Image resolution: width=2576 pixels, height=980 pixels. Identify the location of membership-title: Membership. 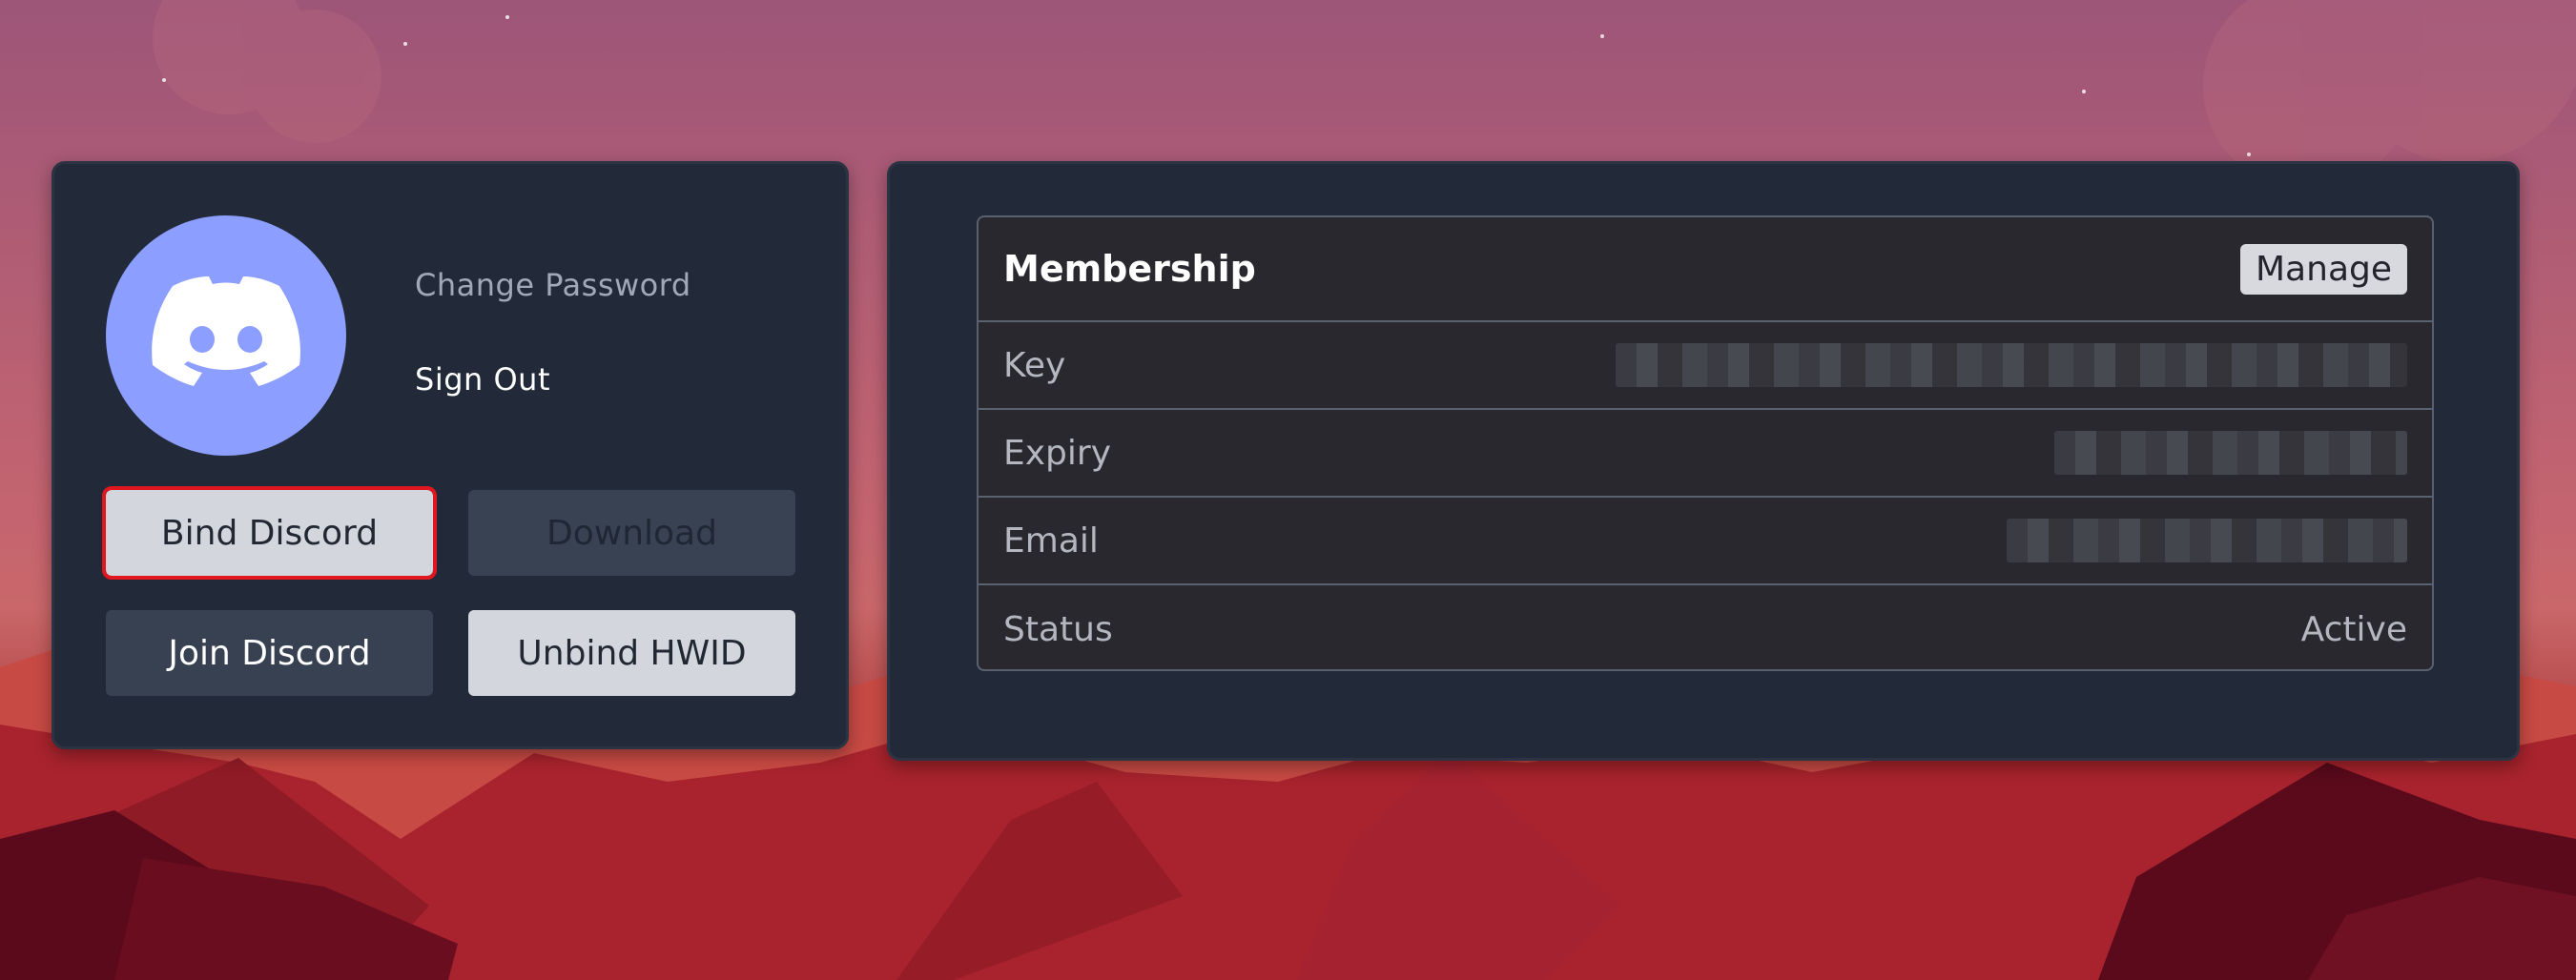
(1129, 269).